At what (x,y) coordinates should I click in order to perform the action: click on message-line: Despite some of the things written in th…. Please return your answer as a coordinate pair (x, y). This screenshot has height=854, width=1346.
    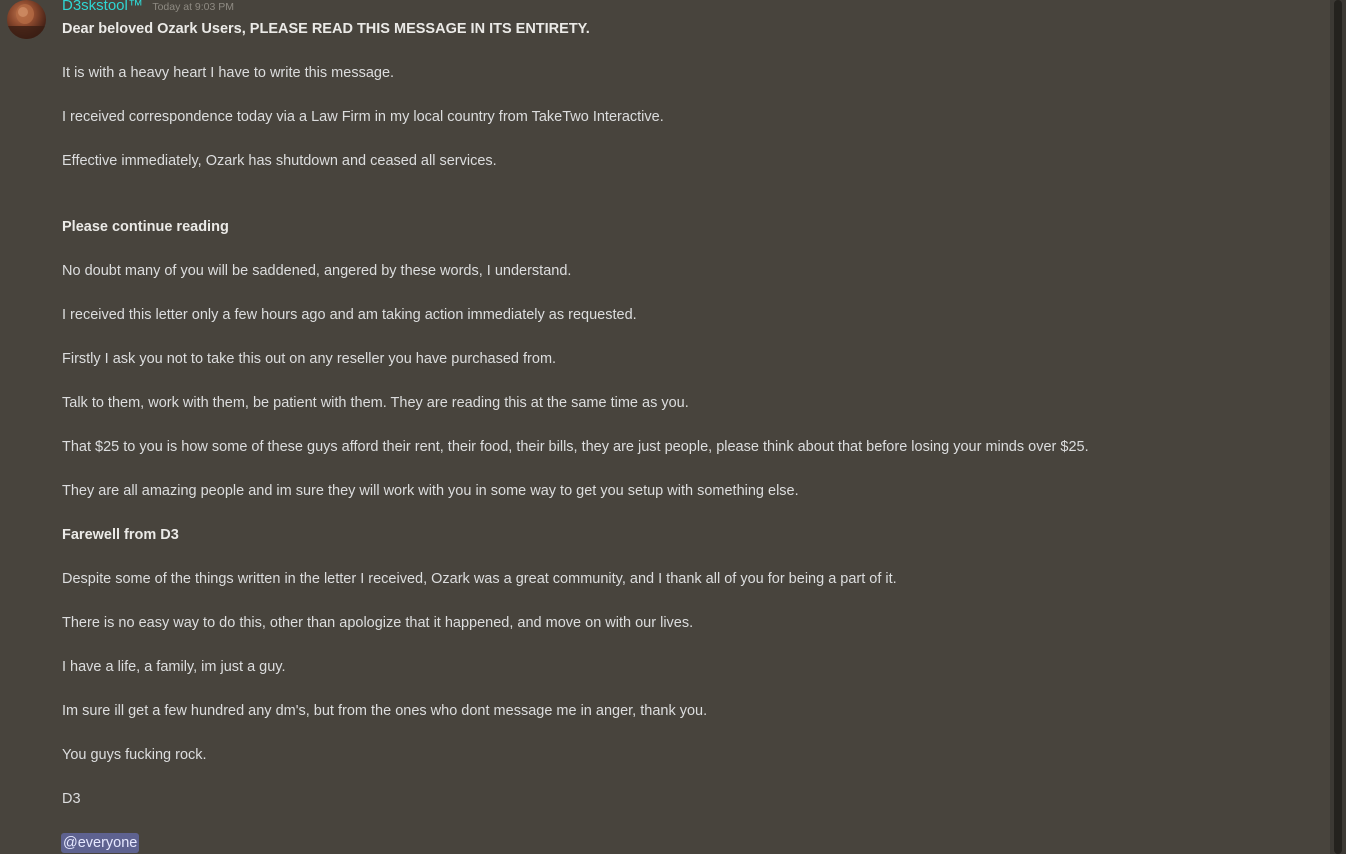
    Looking at the image, I should click on (479, 579).